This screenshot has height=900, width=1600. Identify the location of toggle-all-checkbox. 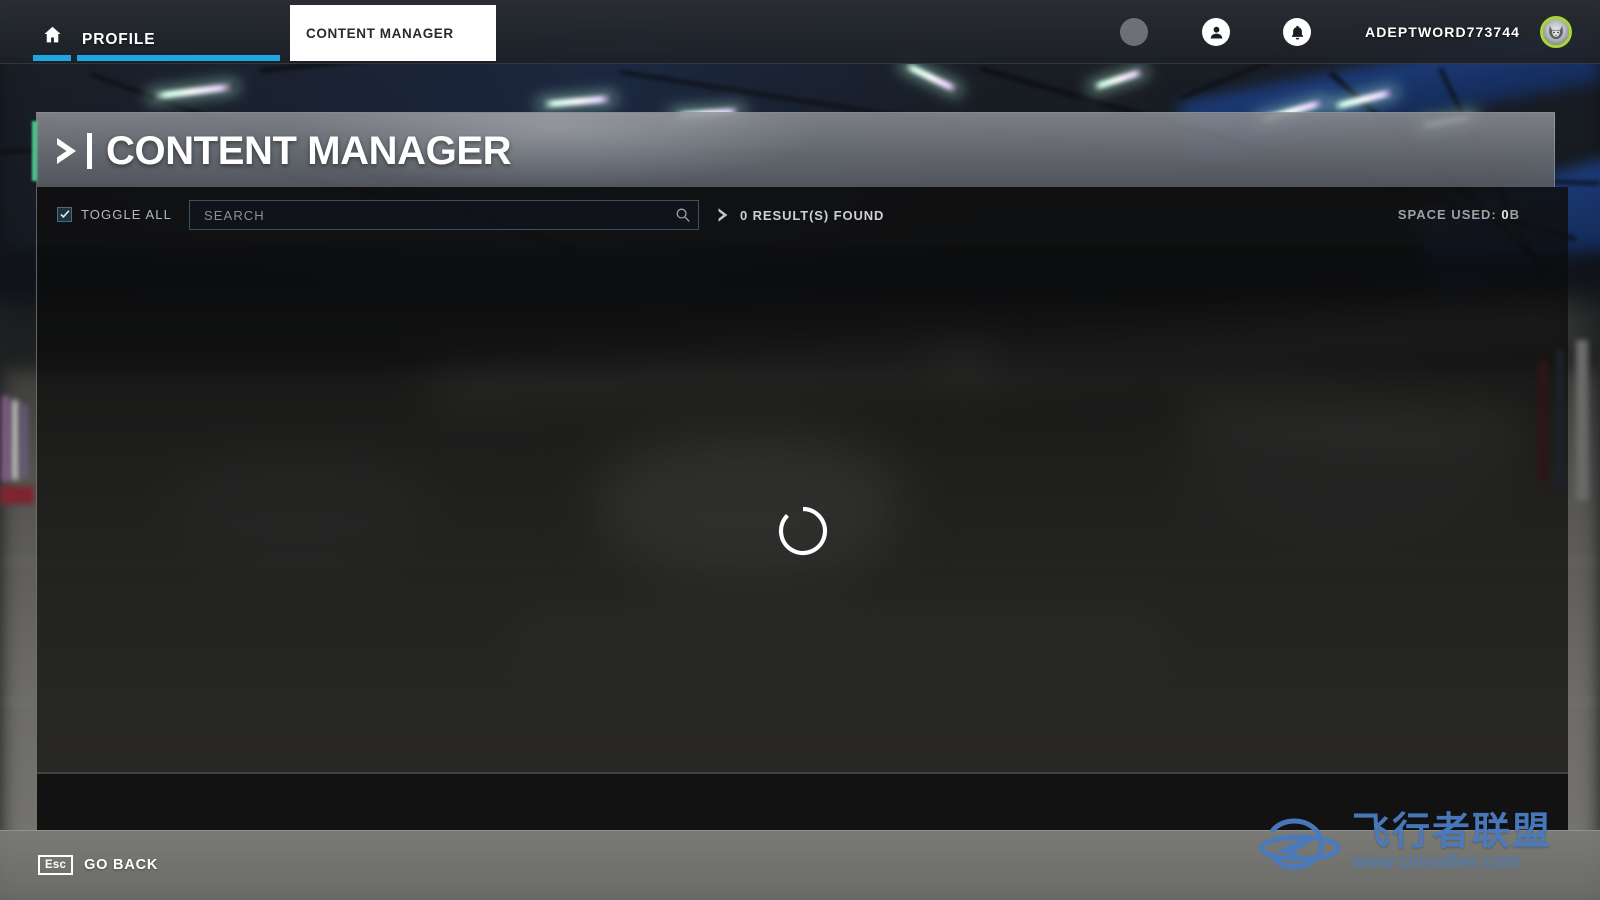
(64, 214).